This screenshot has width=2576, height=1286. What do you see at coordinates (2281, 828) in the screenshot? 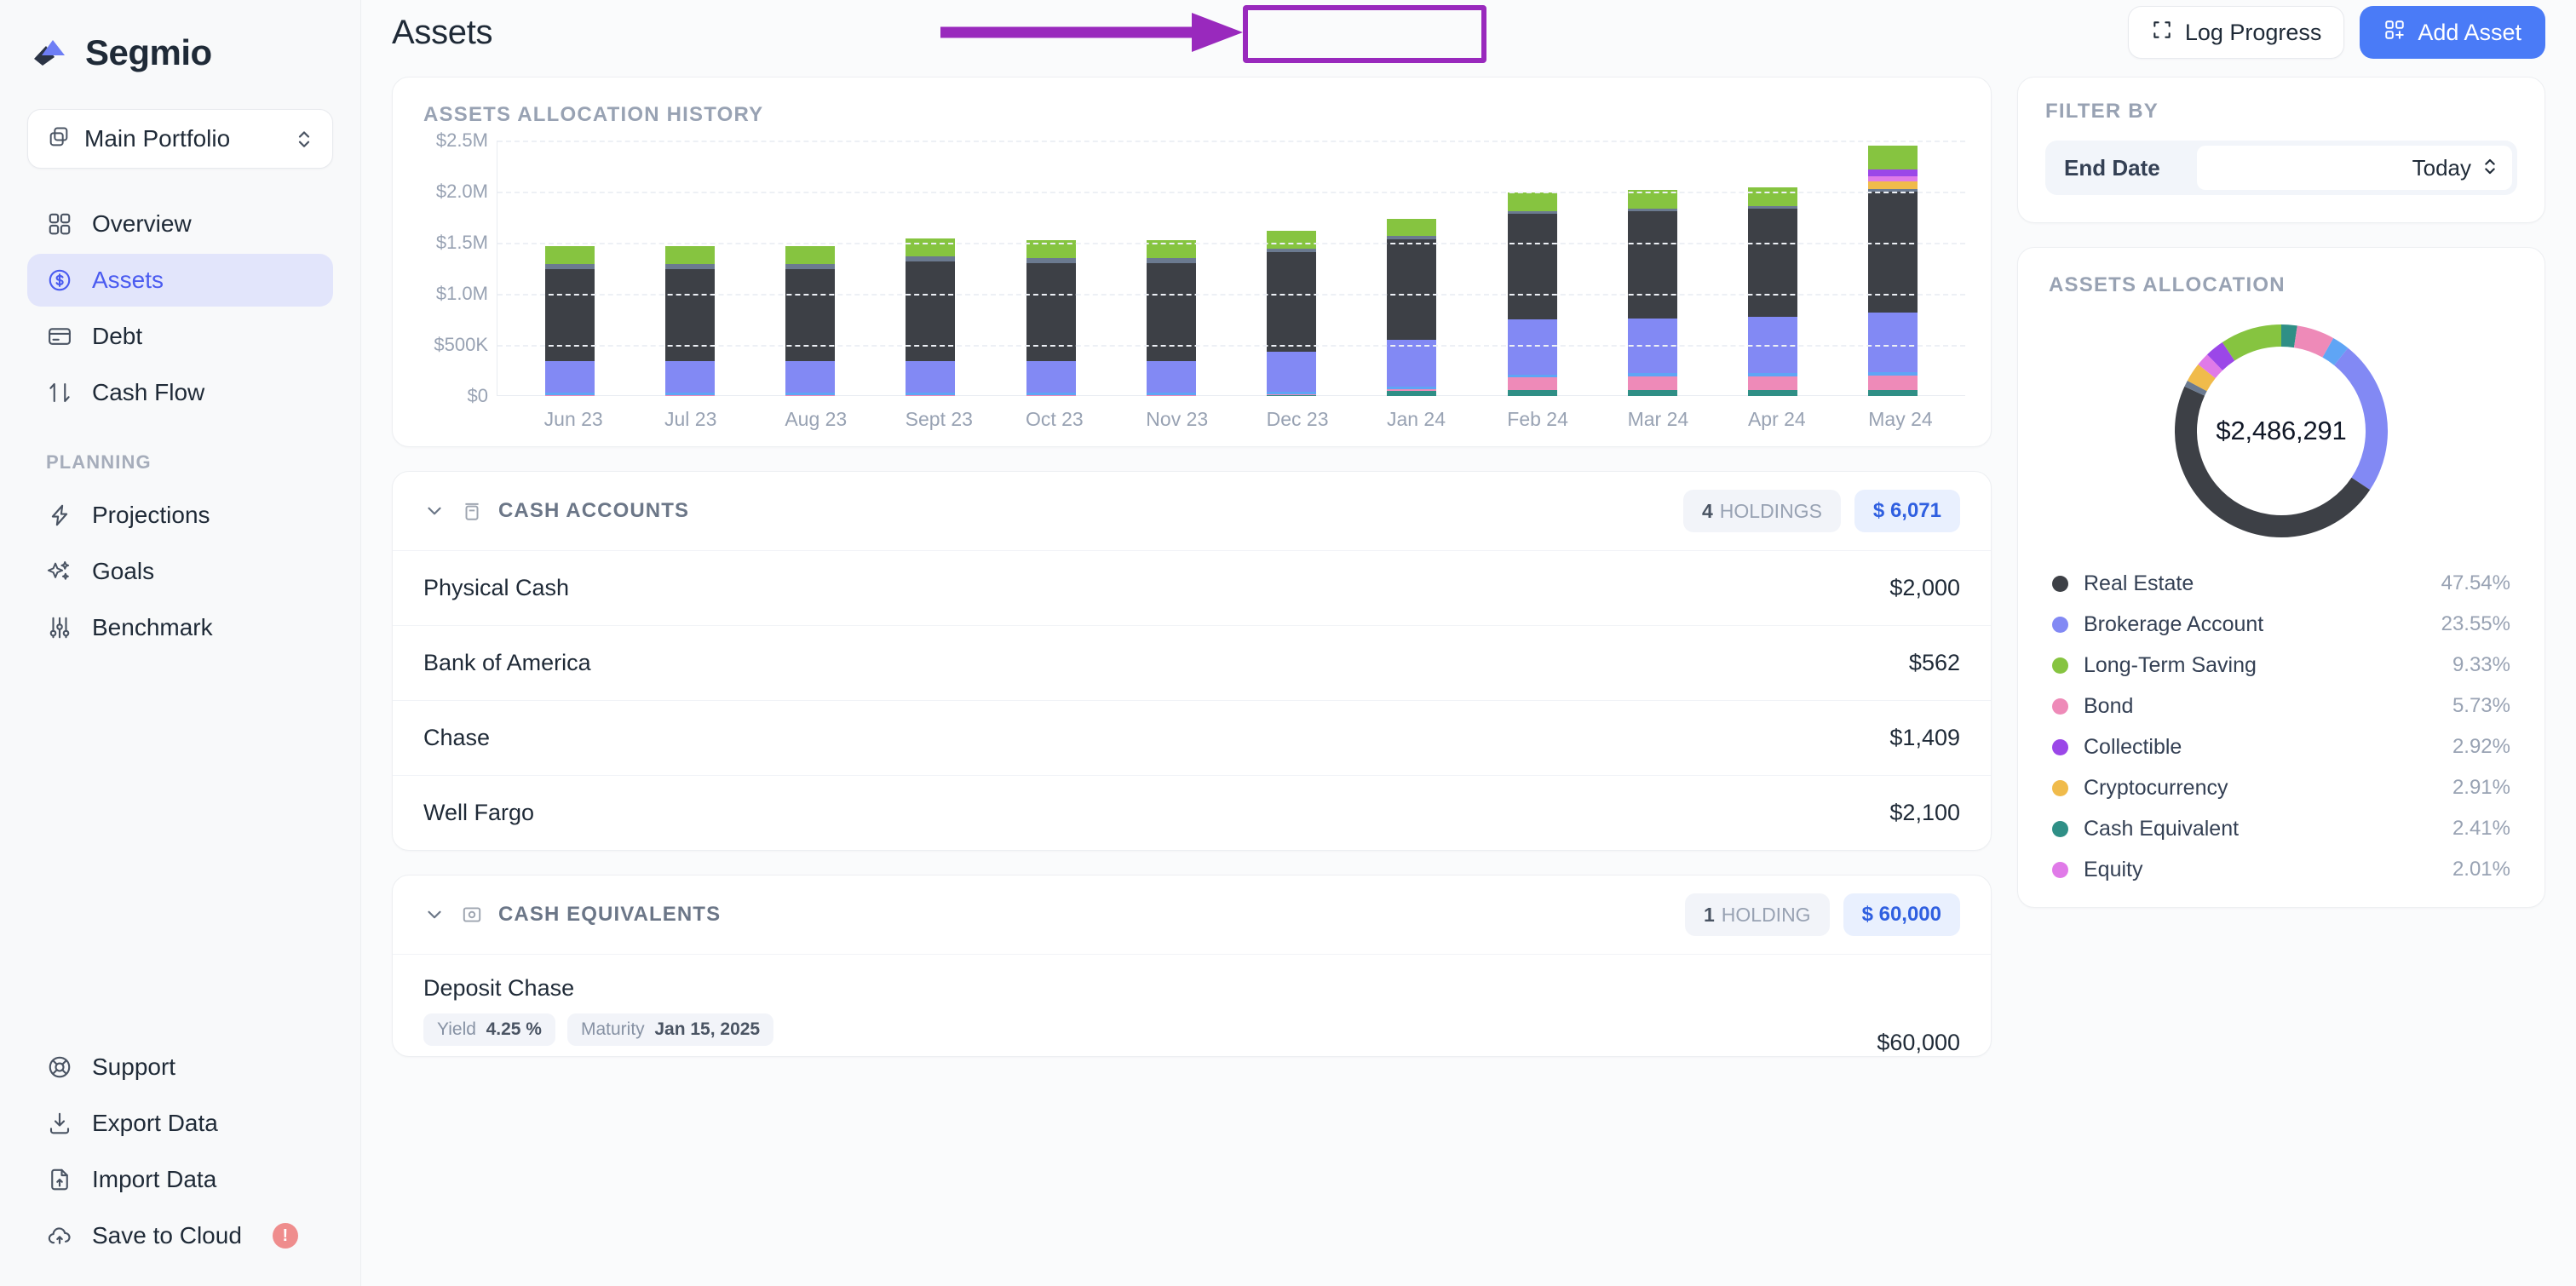
I see `legend-item: Cash Equivalent 2.41%` at bounding box center [2281, 828].